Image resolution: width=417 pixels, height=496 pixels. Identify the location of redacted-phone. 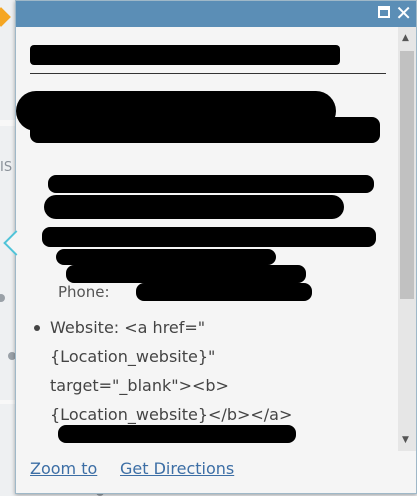
(224, 292).